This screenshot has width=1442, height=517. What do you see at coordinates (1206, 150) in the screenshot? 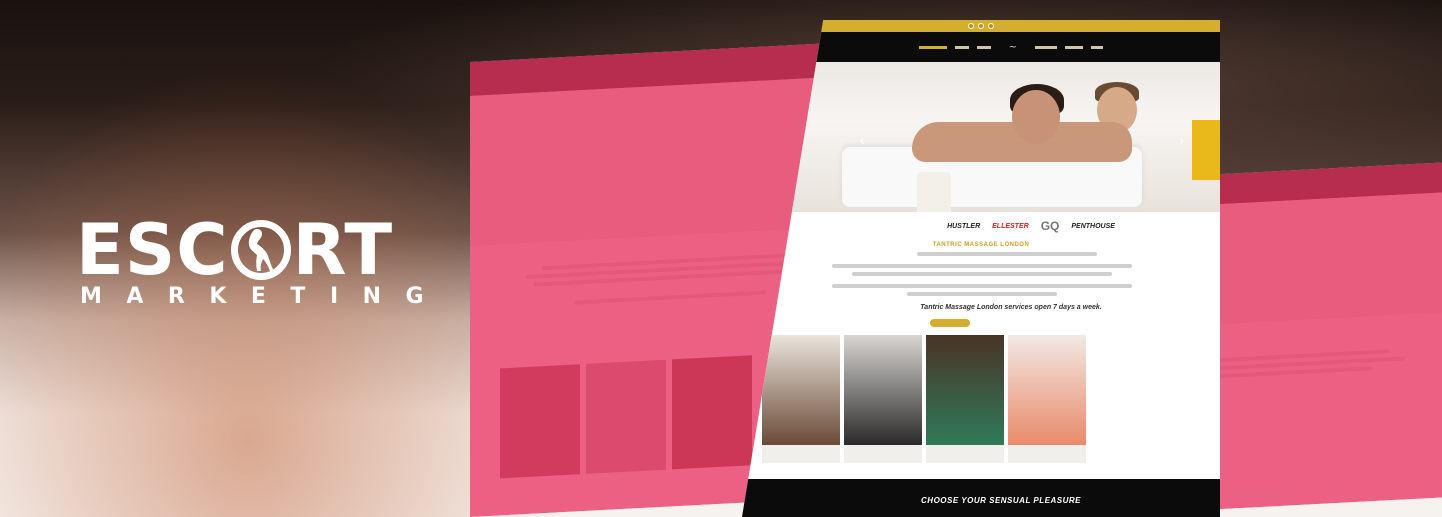
I see `side-tab` at bounding box center [1206, 150].